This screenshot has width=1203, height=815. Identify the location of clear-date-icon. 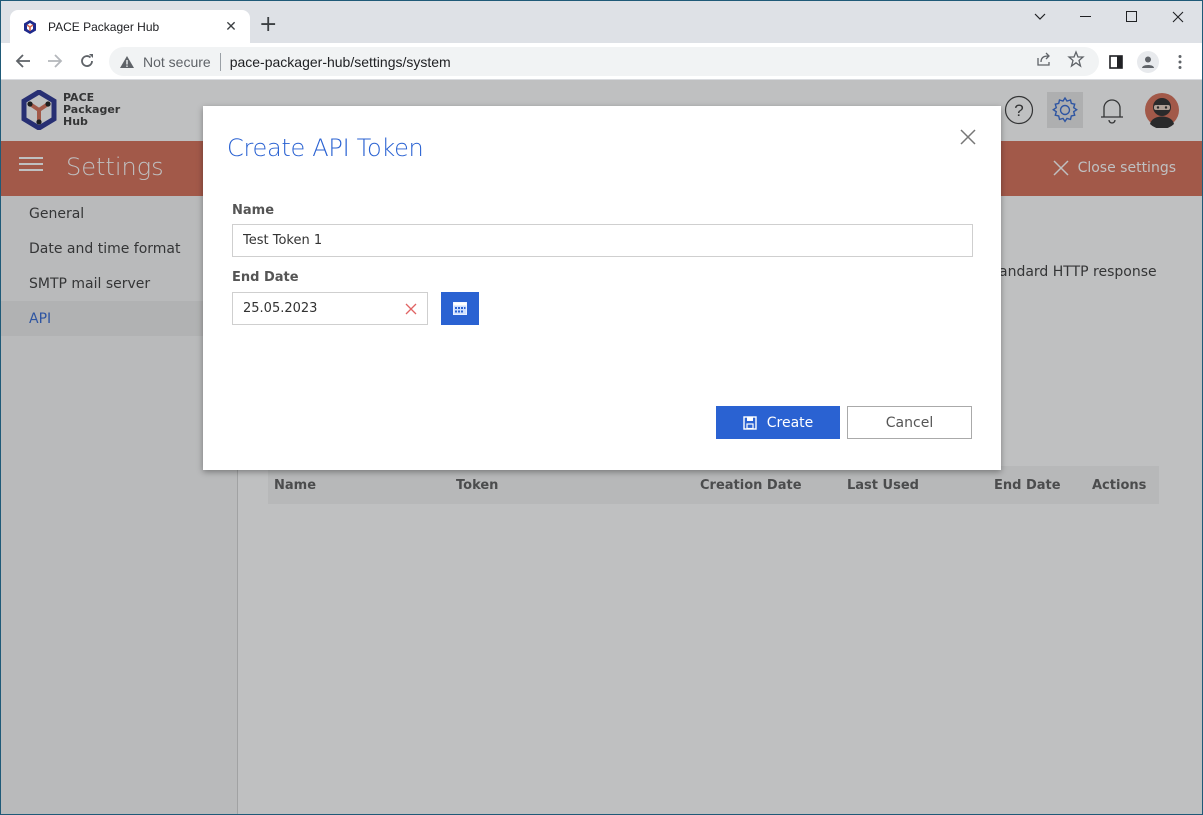
(411, 309).